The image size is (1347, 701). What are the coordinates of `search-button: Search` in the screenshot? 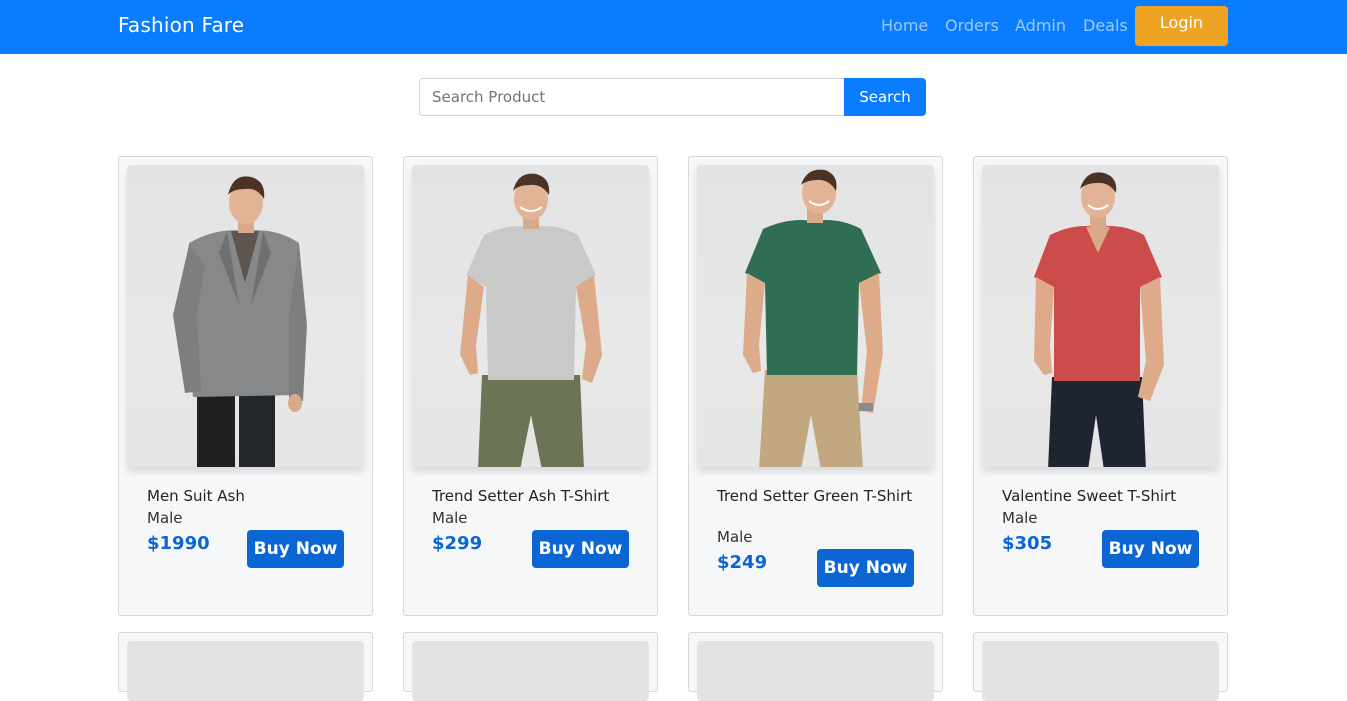 It's located at (885, 97).